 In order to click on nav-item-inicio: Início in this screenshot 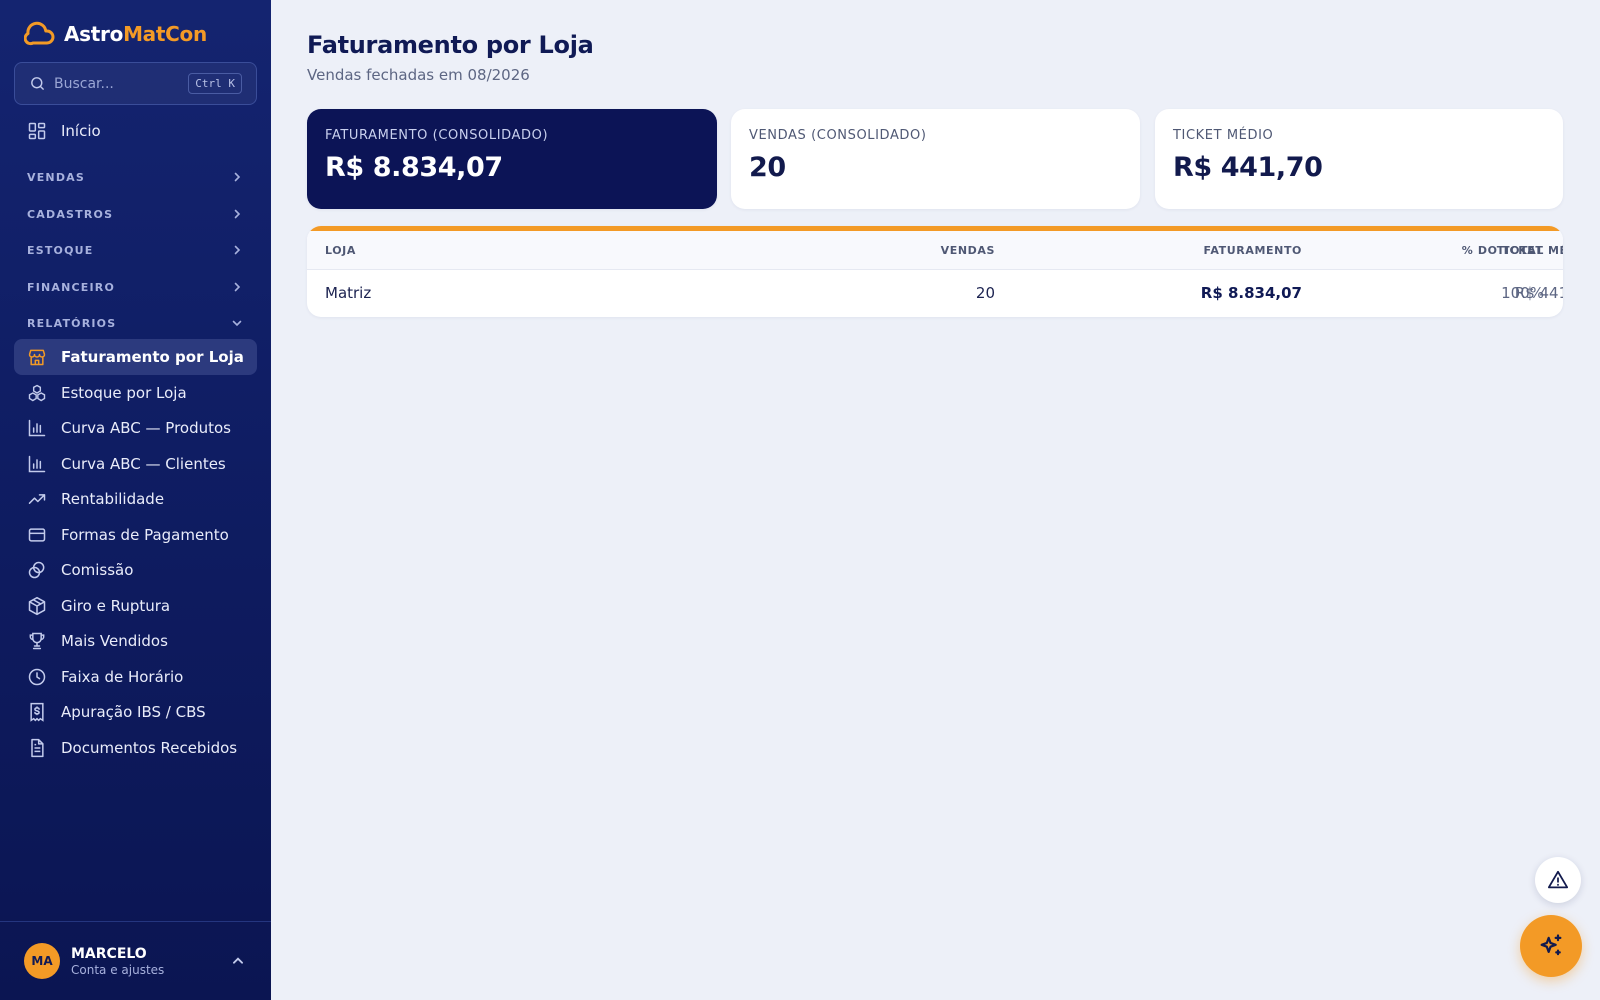, I will do `click(135, 131)`.